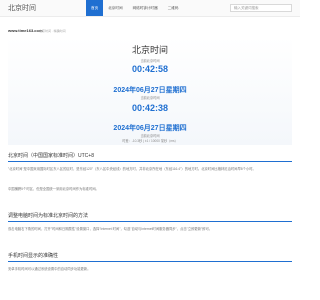 The height and width of the screenshot is (300, 320). What do you see at coordinates (150, 141) in the screenshot?
I see `clock-offset-text: 时差：-10.3秒 | ±1 / 10000 毫秒（ms）` at bounding box center [150, 141].